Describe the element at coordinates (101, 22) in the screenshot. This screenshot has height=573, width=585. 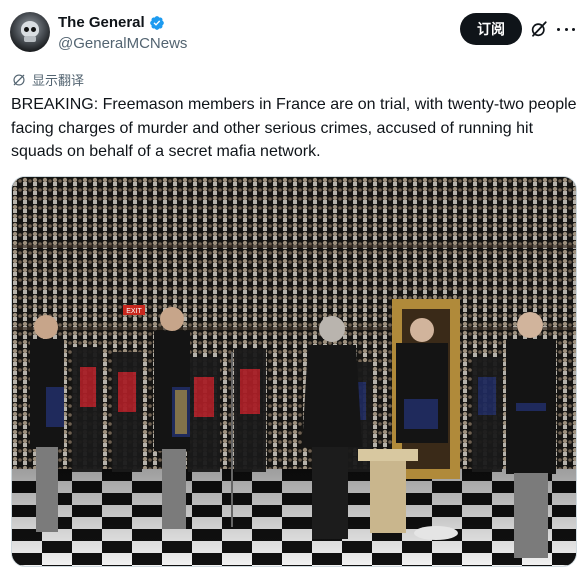
I see `author-display-name: The General` at that location.